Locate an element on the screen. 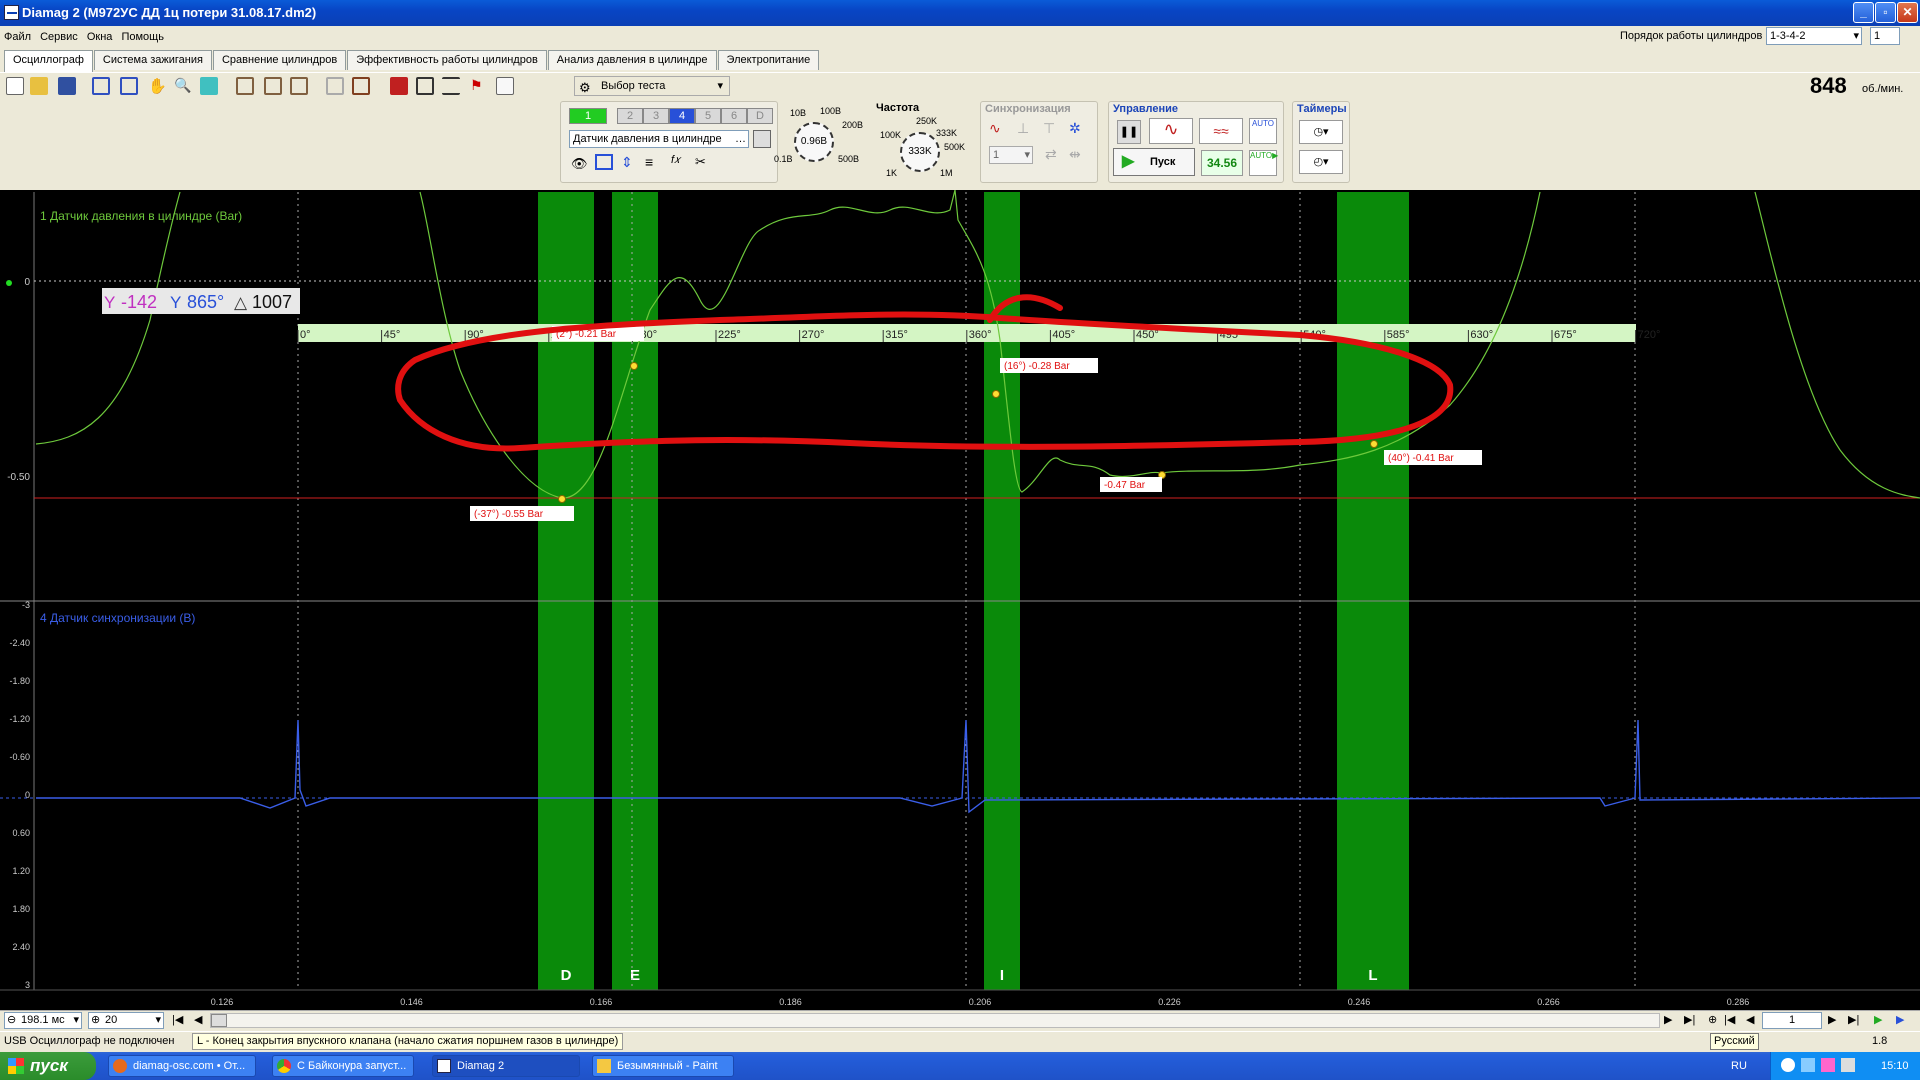  menu-help: Помощь is located at coordinates (142, 37).